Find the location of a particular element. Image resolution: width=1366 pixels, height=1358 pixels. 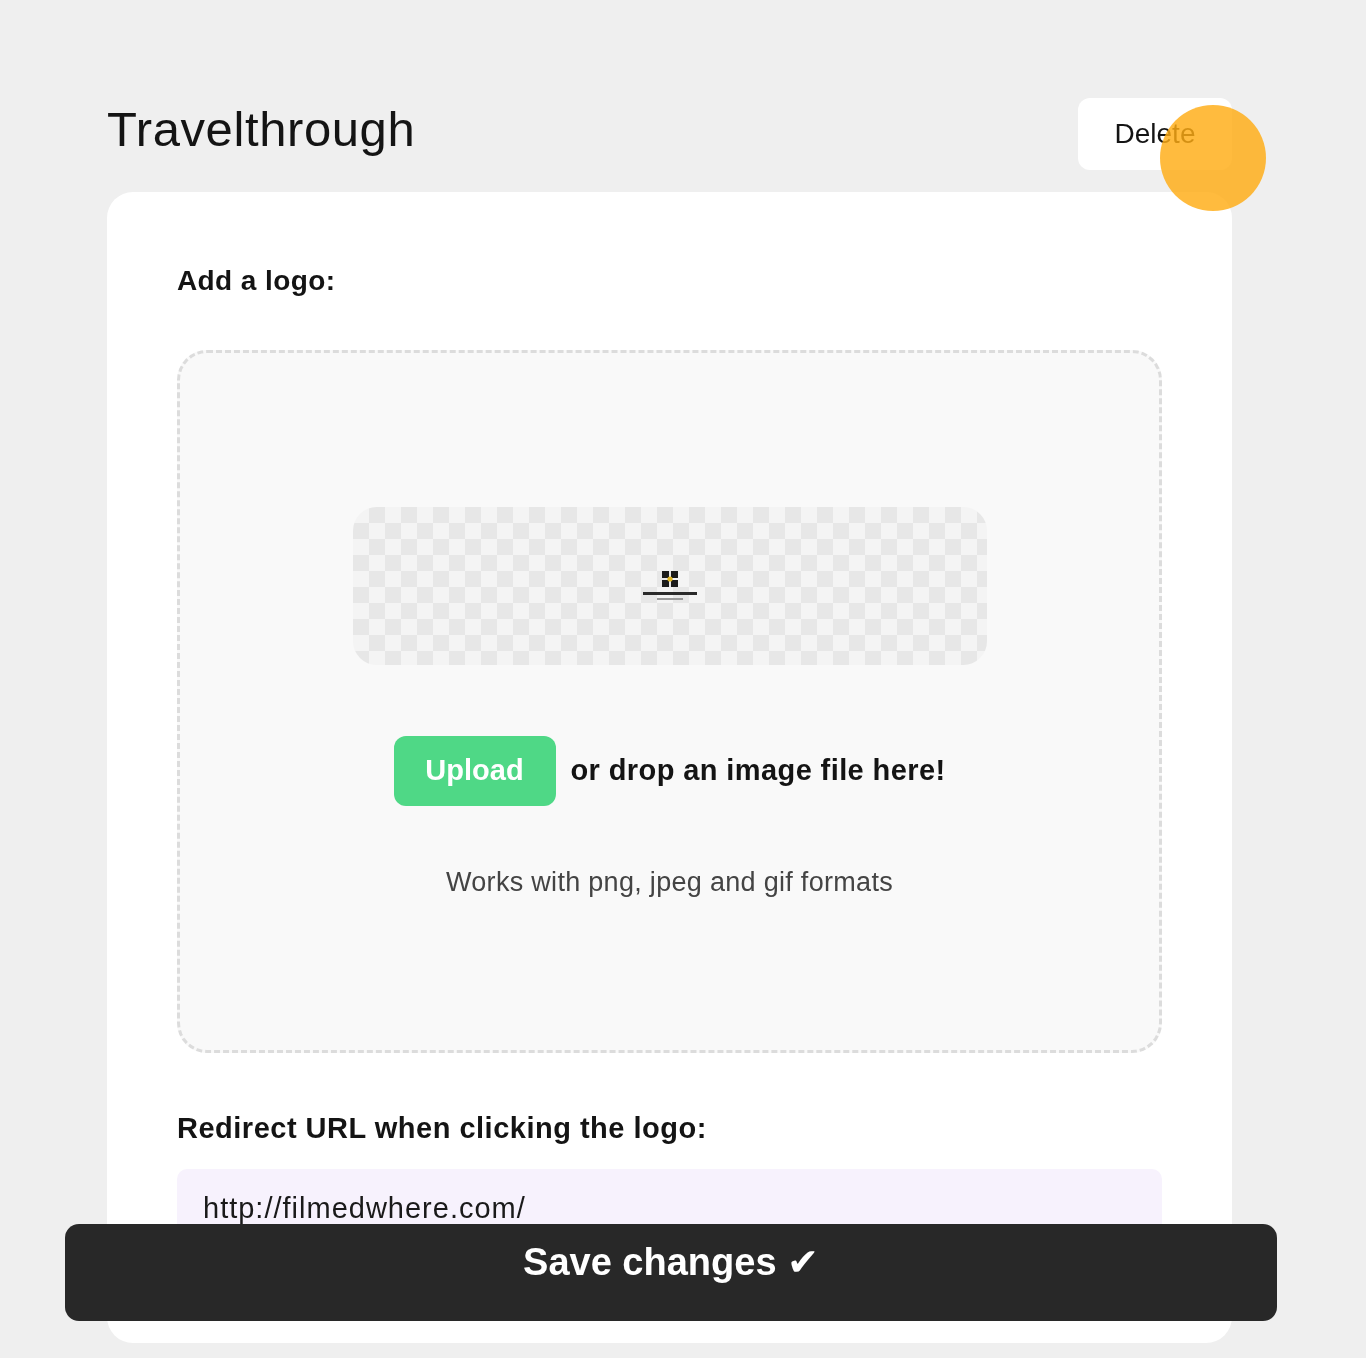

drop-hint: or drop an image file here! is located at coordinates (758, 771).